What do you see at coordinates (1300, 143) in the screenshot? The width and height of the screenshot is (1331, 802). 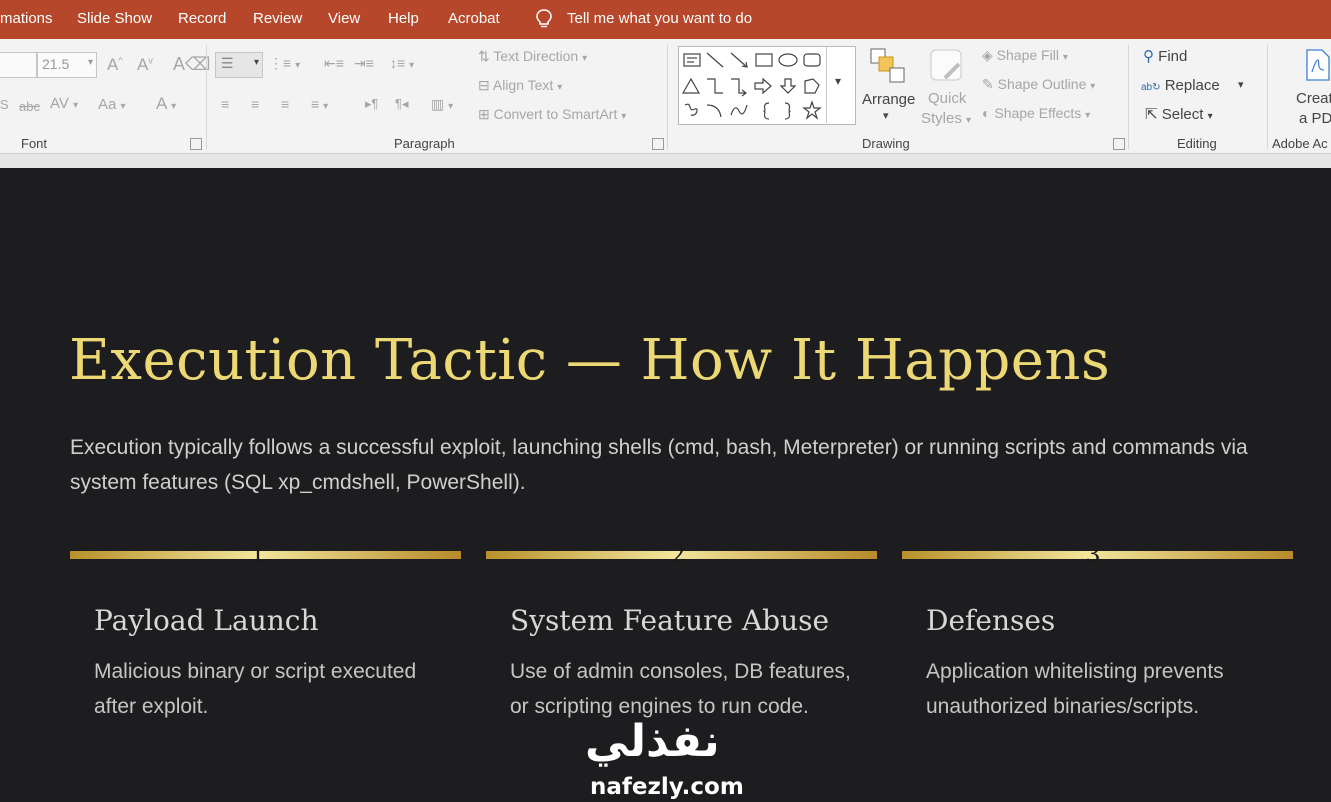 I see `adobe-group-label: Adobe Ac` at bounding box center [1300, 143].